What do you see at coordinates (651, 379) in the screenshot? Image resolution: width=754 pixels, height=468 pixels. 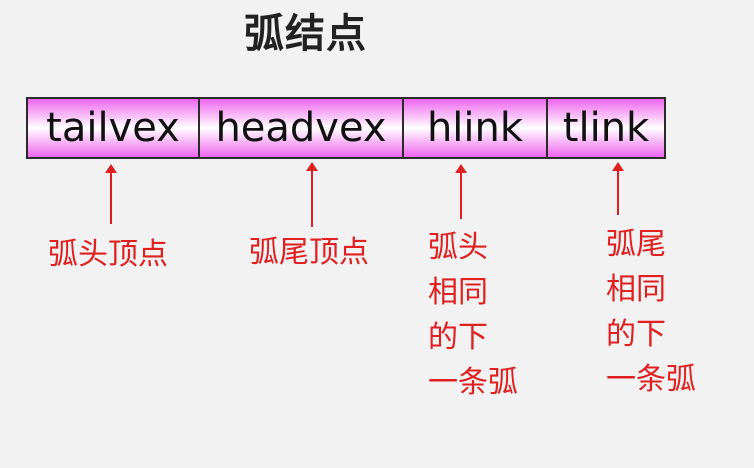 I see `note-tlink-line-4: 一条弧` at bounding box center [651, 379].